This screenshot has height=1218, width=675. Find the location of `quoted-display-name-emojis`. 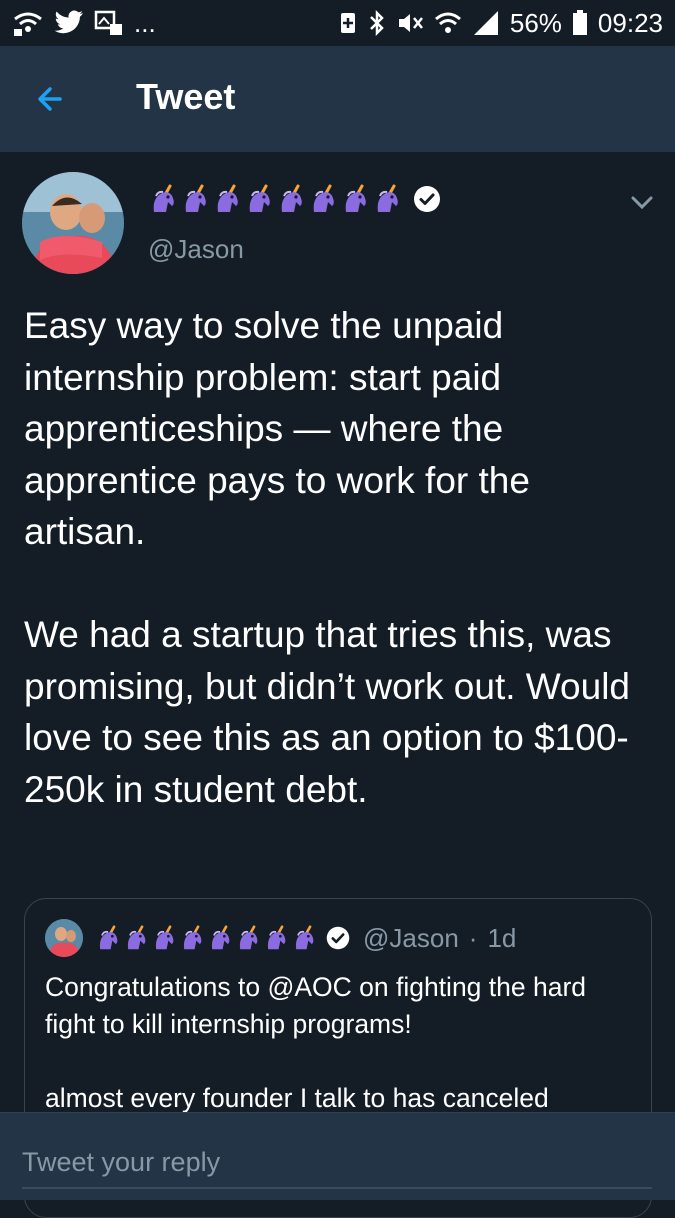

quoted-display-name-emojis is located at coordinates (206, 938).